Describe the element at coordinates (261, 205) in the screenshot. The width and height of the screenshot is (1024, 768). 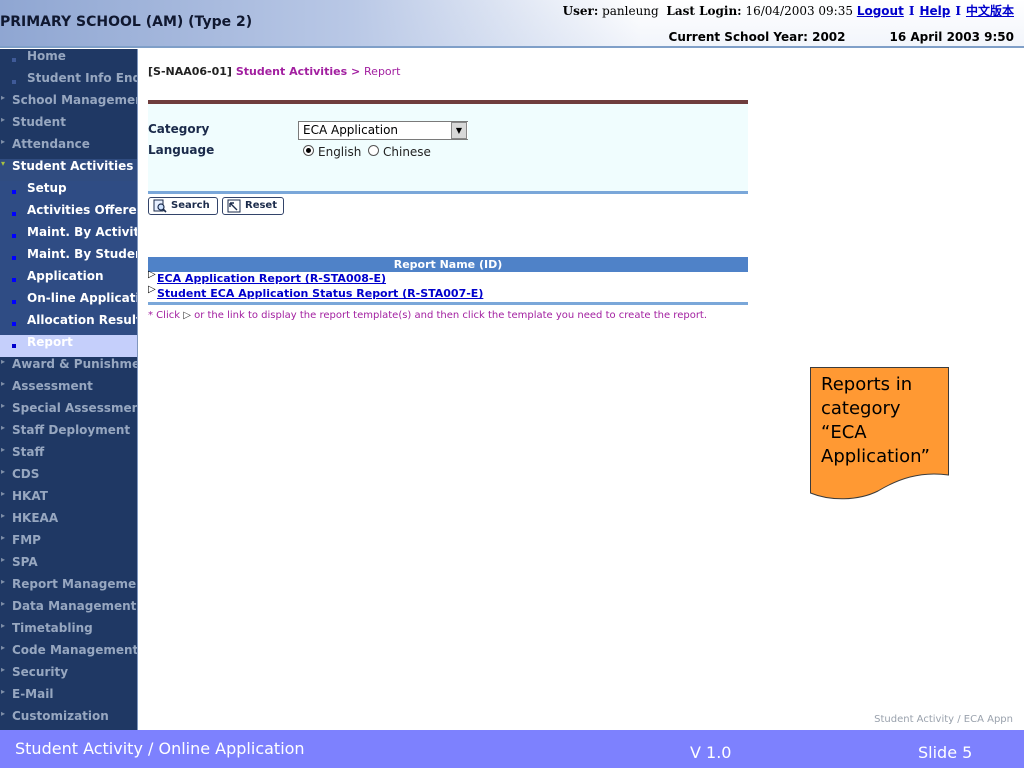
I see `reset-button-label: Reset` at that location.